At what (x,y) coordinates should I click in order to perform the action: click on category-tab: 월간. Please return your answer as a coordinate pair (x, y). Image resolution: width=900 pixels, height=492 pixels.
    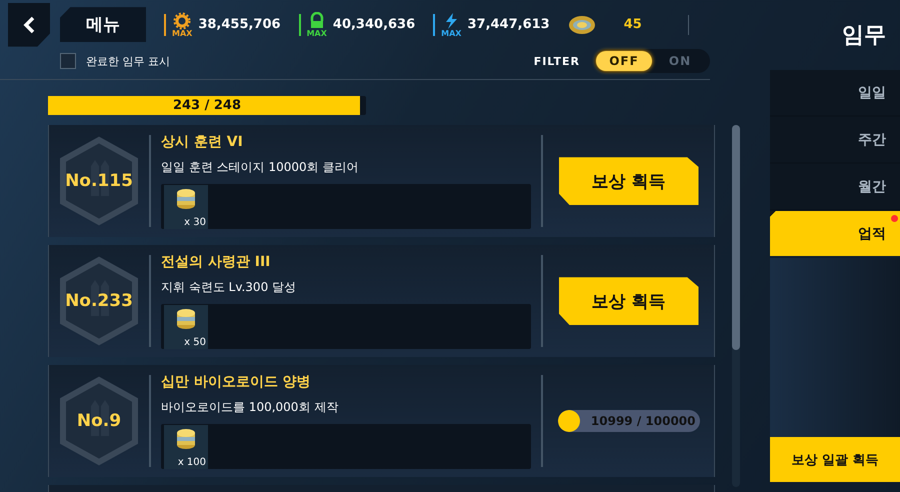
    Looking at the image, I should click on (835, 186).